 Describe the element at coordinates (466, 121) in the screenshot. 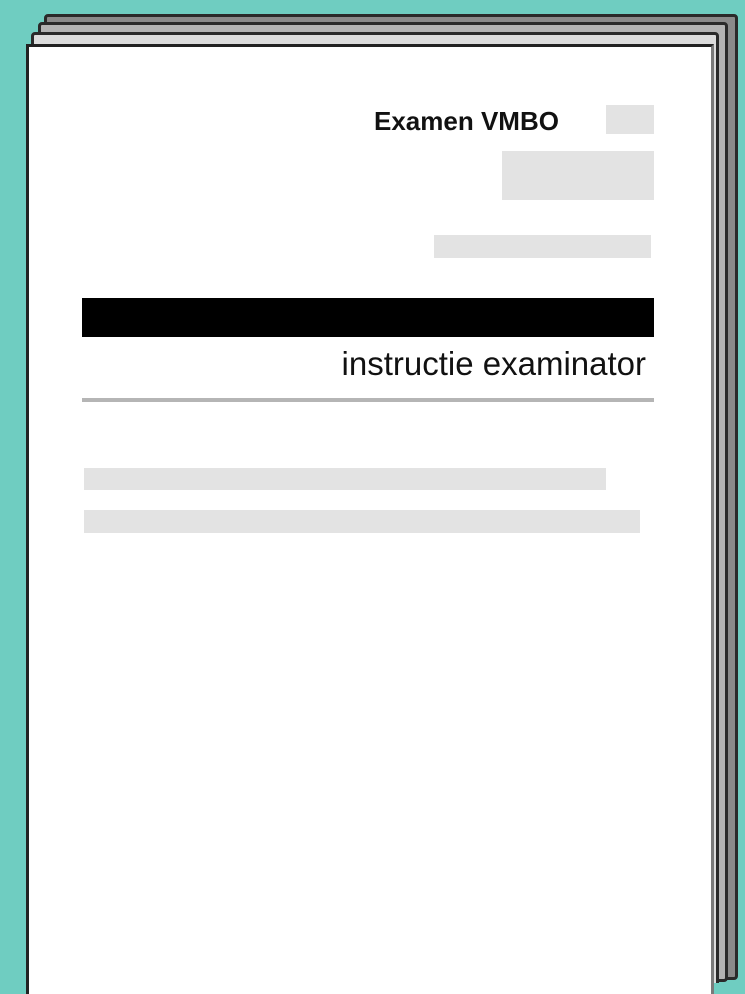

I see `exam-title: Examen VMBO` at that location.